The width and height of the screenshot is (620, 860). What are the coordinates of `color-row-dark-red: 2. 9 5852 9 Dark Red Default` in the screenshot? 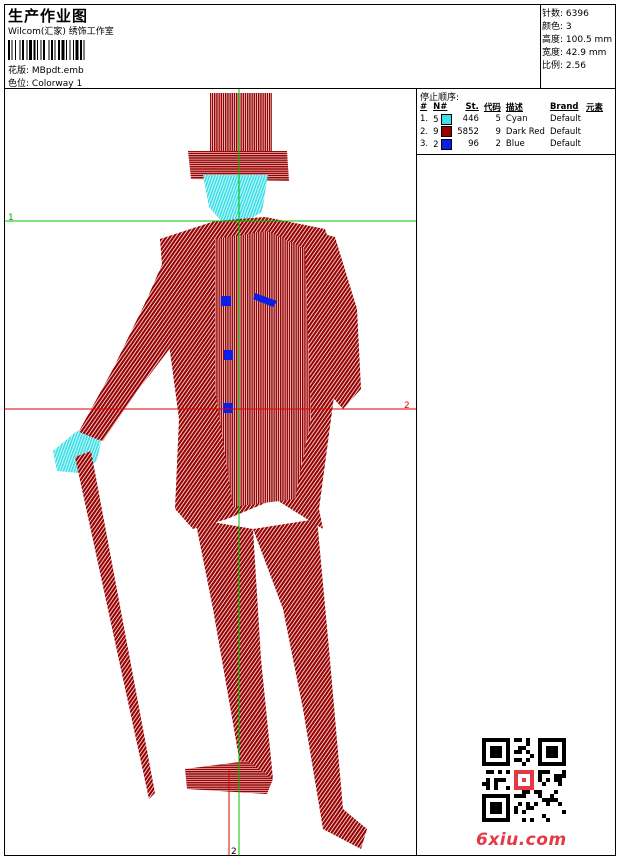 It's located at (500, 132).